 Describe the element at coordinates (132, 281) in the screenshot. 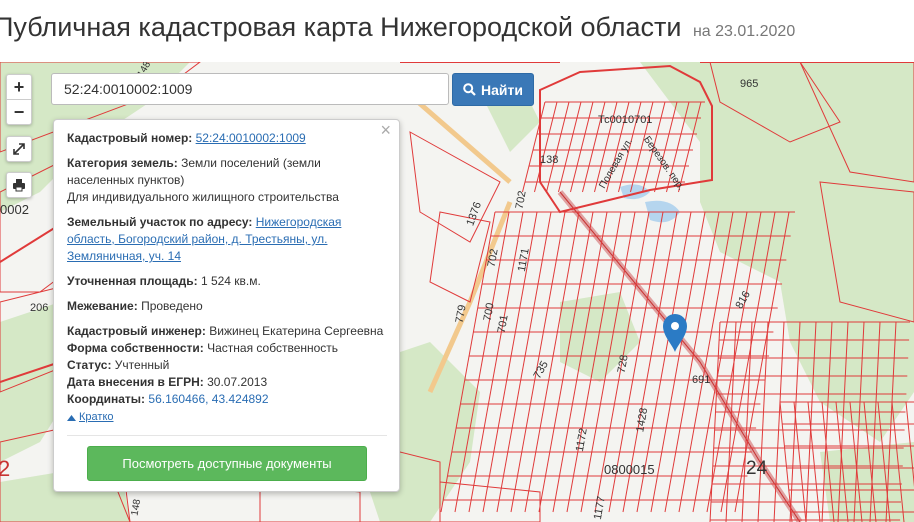

I see `area-label: Уточненная площадь:` at that location.